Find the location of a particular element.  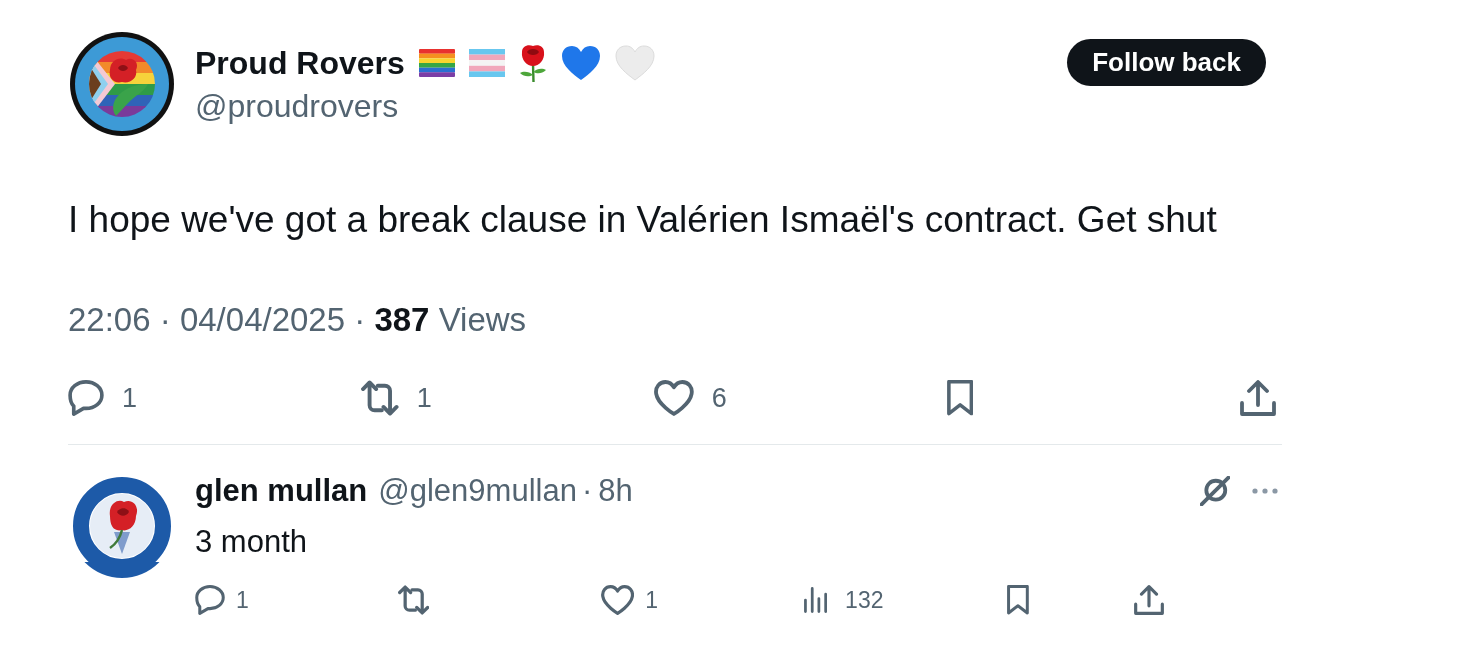

more-icon is located at coordinates (1265, 491).